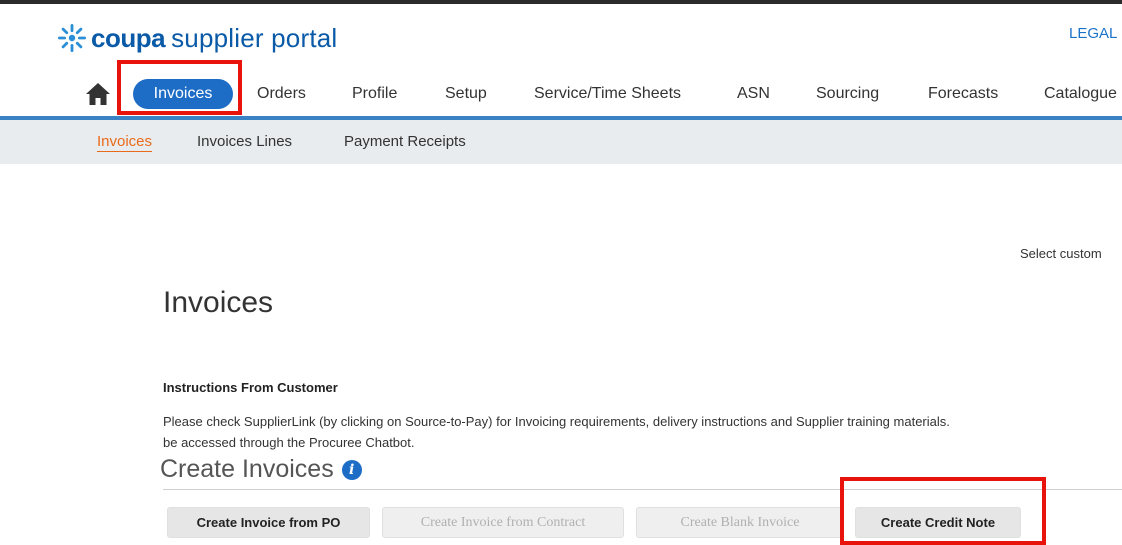  Describe the element at coordinates (943, 511) in the screenshot. I see `highlight-box-credit-note` at that location.